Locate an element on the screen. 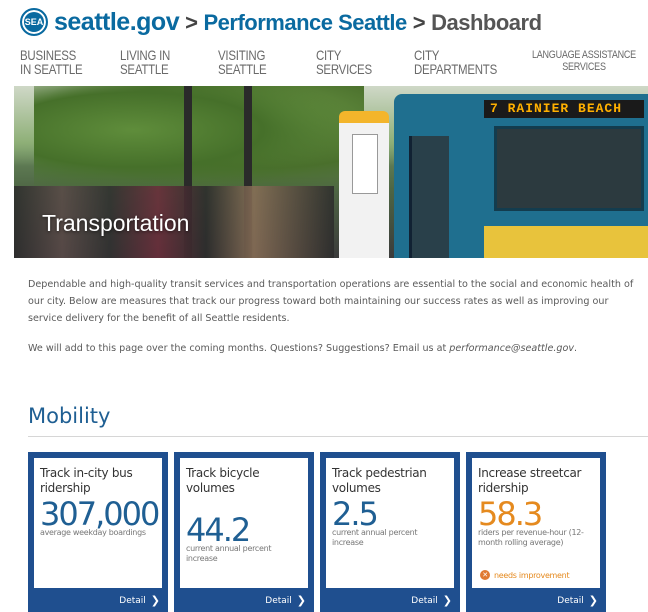  breadcrumb-current-page: Dashboard is located at coordinates (486, 22).